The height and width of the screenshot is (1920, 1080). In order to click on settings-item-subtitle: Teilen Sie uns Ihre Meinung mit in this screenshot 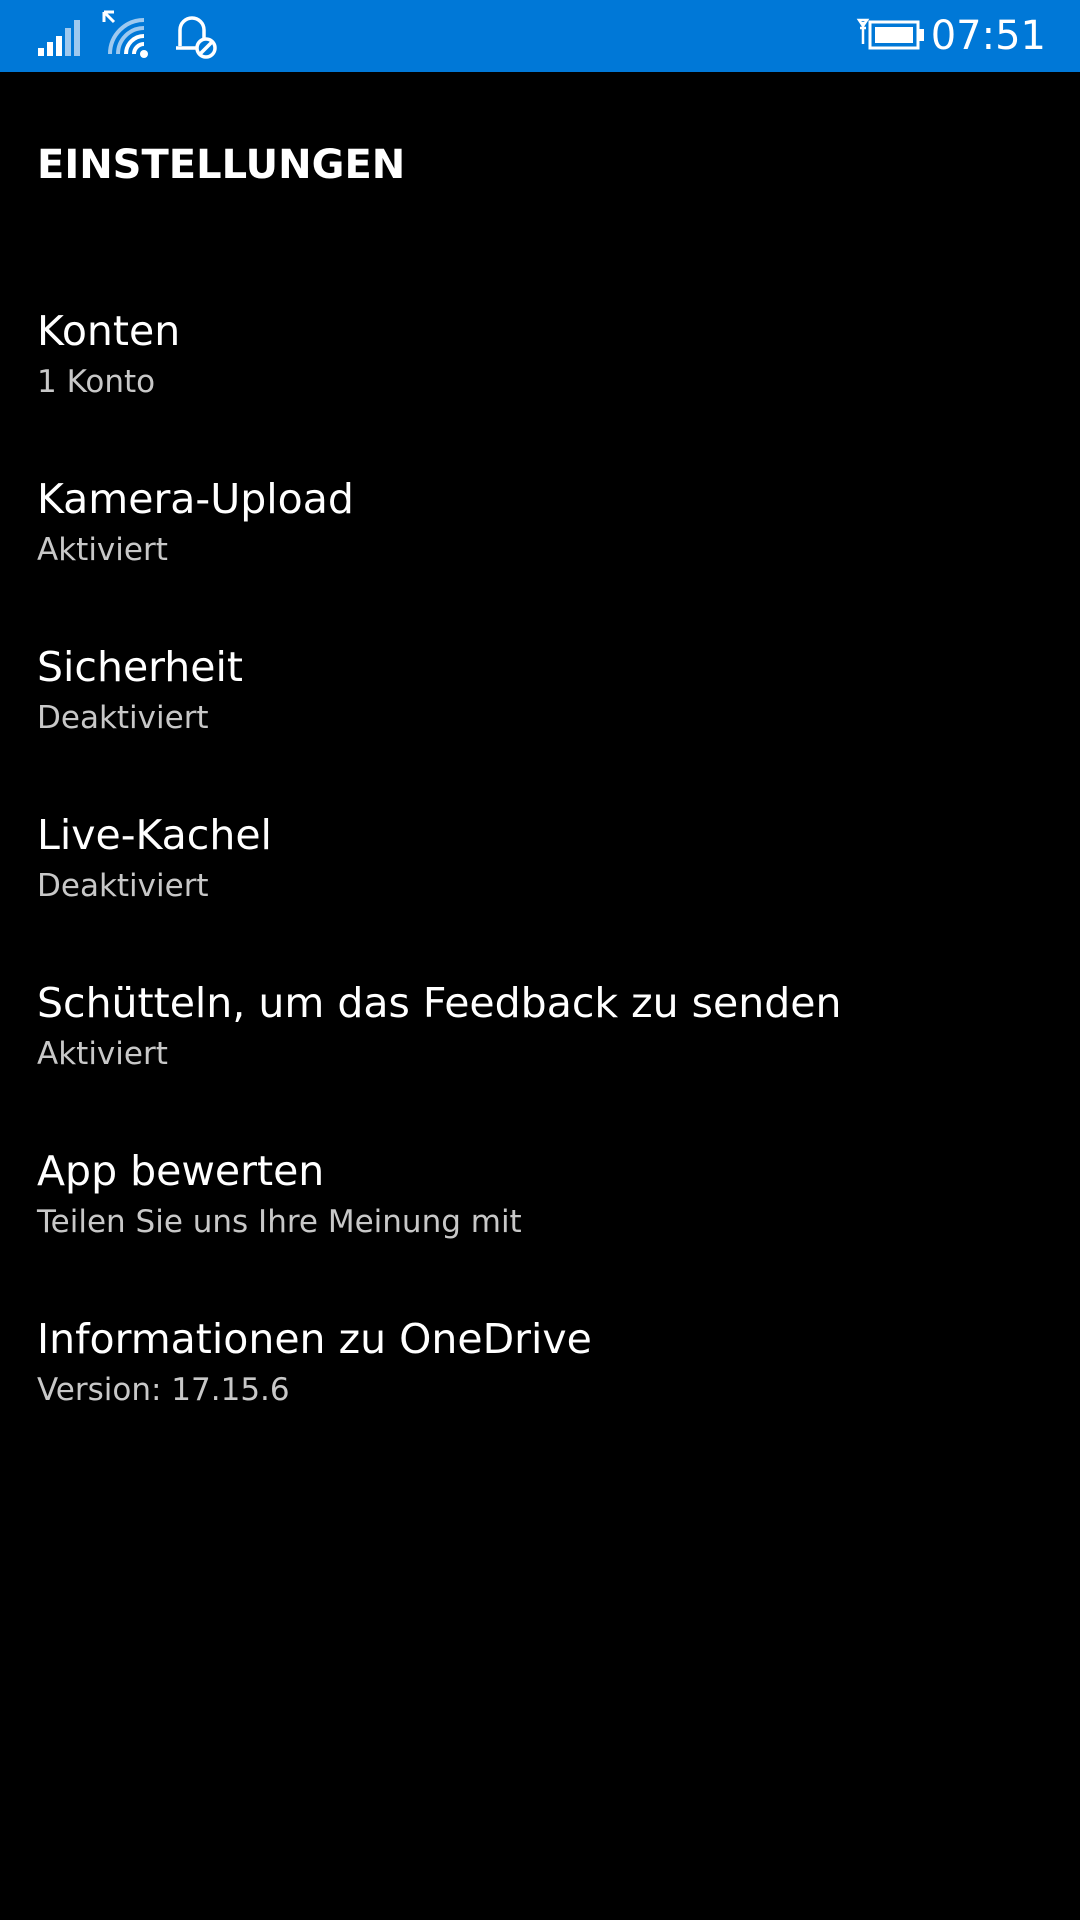, I will do `click(279, 1222)`.